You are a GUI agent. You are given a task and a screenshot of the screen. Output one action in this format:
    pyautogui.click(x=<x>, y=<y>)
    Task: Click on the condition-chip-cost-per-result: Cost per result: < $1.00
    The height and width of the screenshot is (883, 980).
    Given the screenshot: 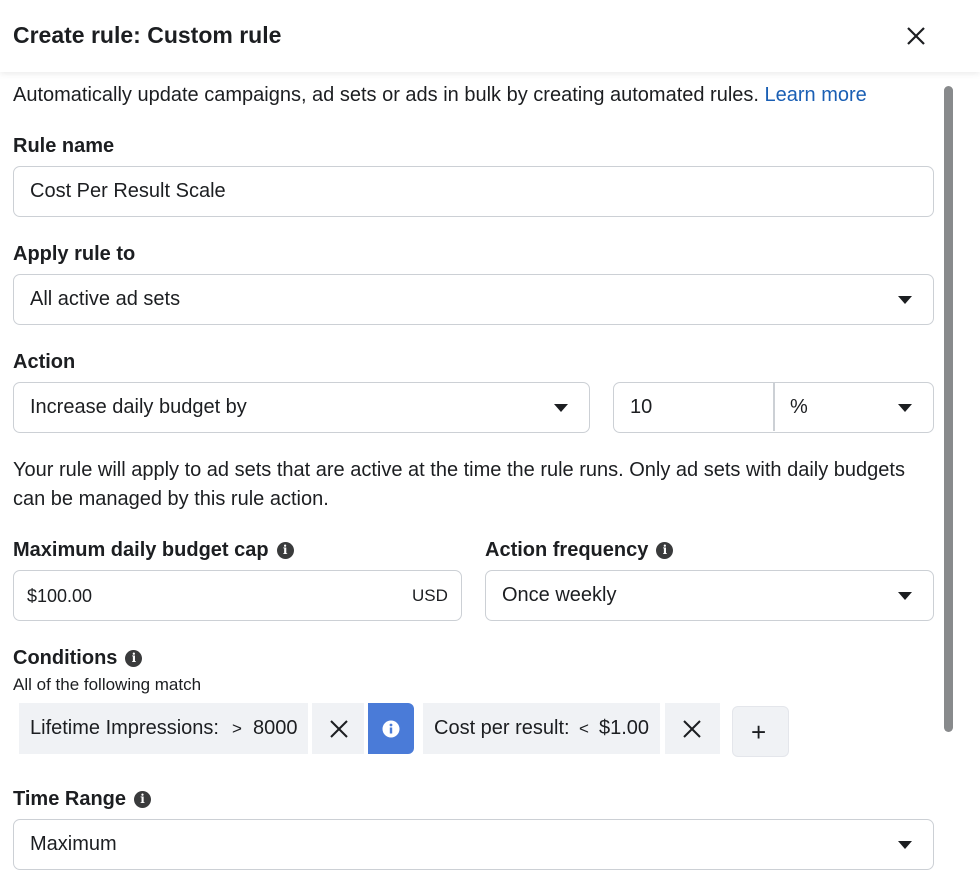 What is the action you would take?
    pyautogui.click(x=541, y=728)
    